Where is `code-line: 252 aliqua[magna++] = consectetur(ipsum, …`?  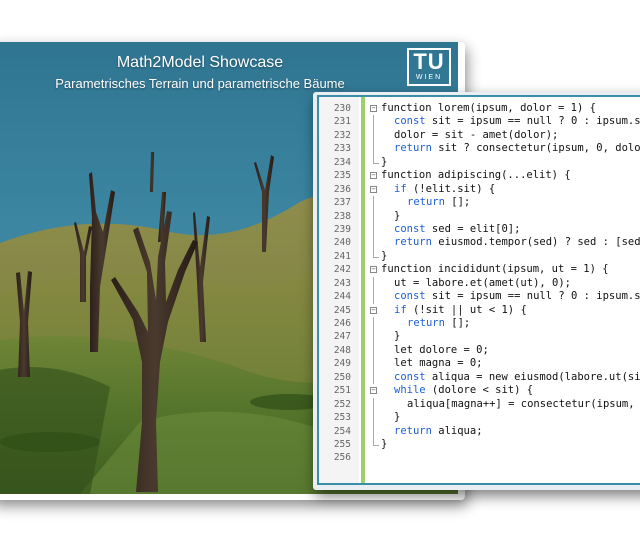
code-line: 252 aliqua[magna++] = consectetur(ipsum, … is located at coordinates (479, 404).